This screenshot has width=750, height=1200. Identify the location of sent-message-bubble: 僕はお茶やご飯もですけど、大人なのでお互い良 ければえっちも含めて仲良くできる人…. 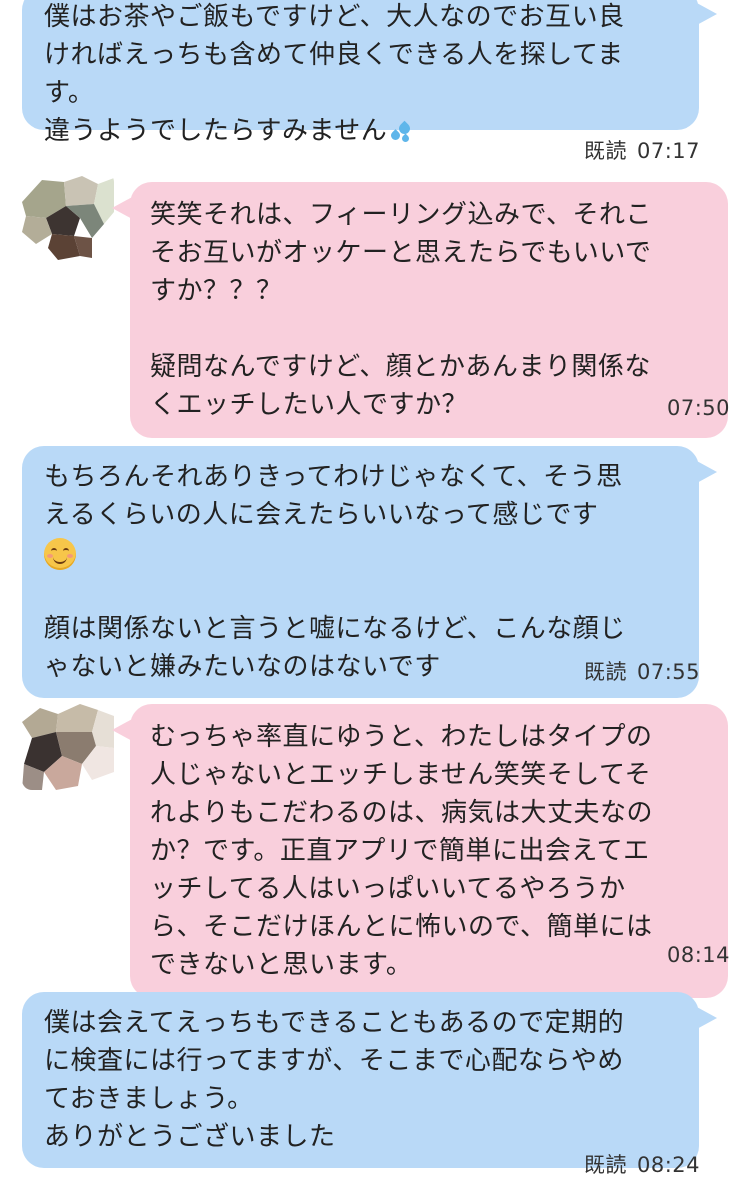
(369, 73).